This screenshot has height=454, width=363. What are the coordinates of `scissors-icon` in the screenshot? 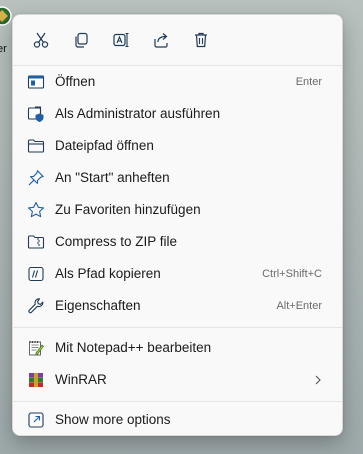 It's located at (41, 40).